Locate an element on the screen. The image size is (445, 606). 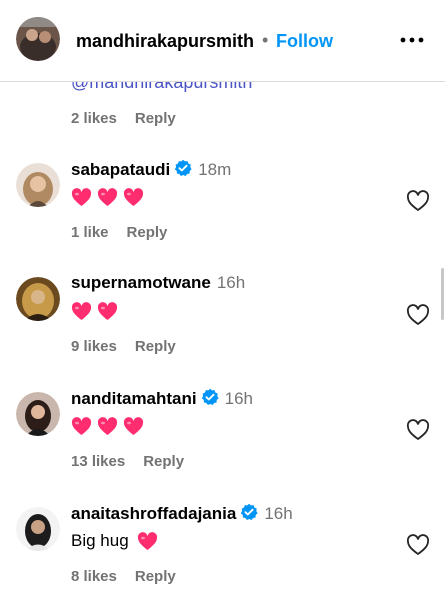
commenter-username: anaitashroffadajania is located at coordinates (153, 513).